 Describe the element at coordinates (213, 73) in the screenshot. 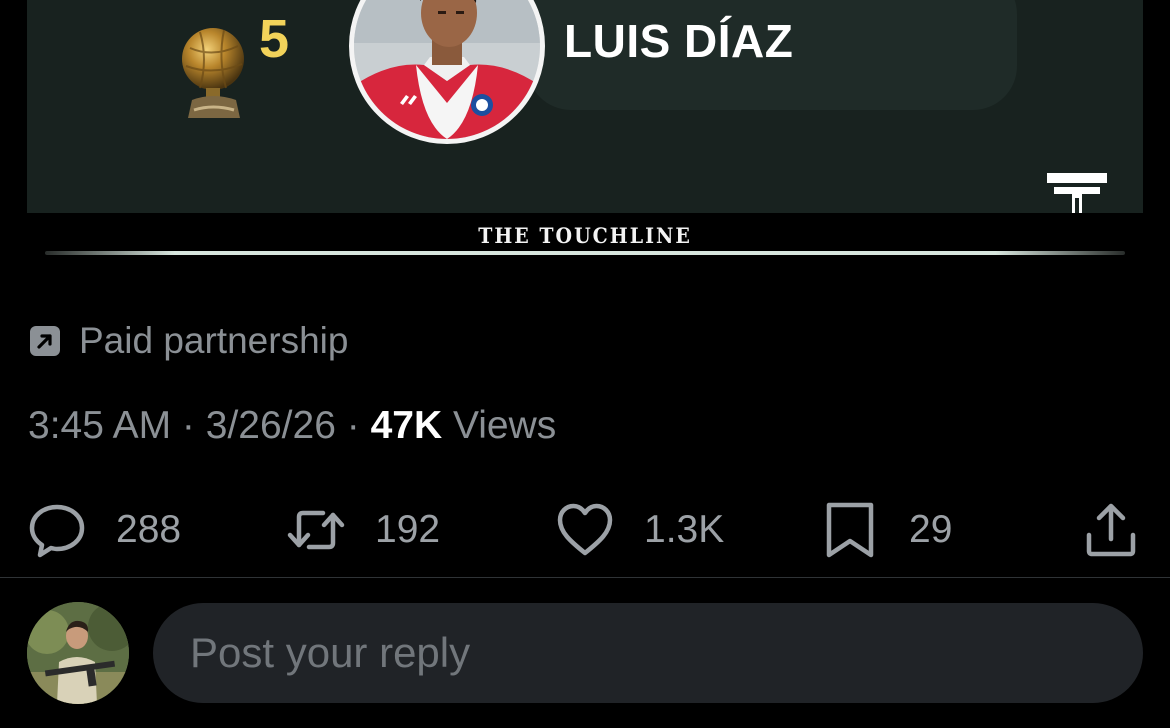

I see `ballon-dor-trophy-icon` at that location.